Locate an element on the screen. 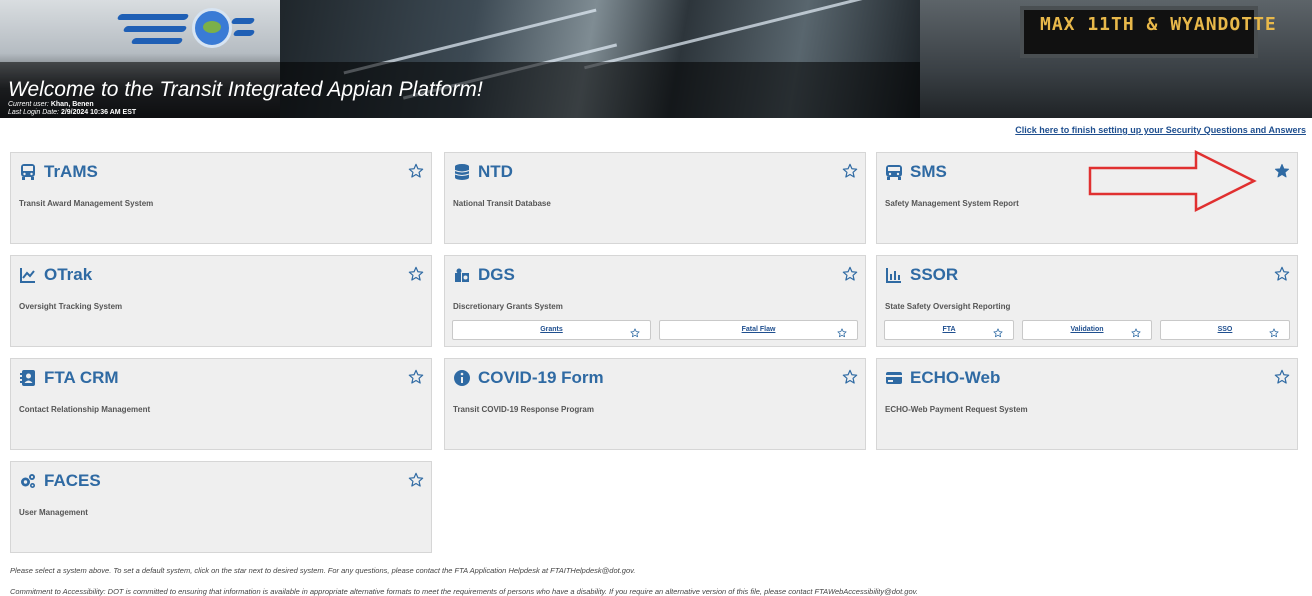 Image resolution: width=1312 pixels, height=596 pixels. last-login-line: Last Login Date: 2/9/2024 10:36 AM EST is located at coordinates (72, 112).